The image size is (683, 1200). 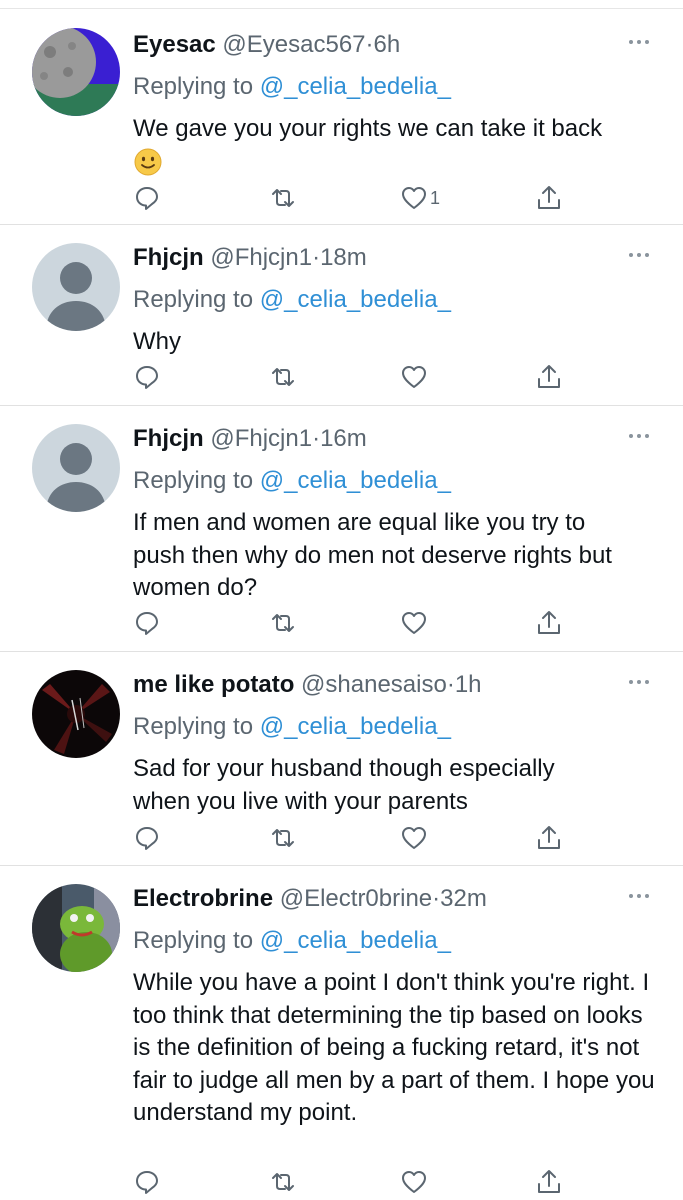 I want to click on timestamp: 32m, so click(x=463, y=898).